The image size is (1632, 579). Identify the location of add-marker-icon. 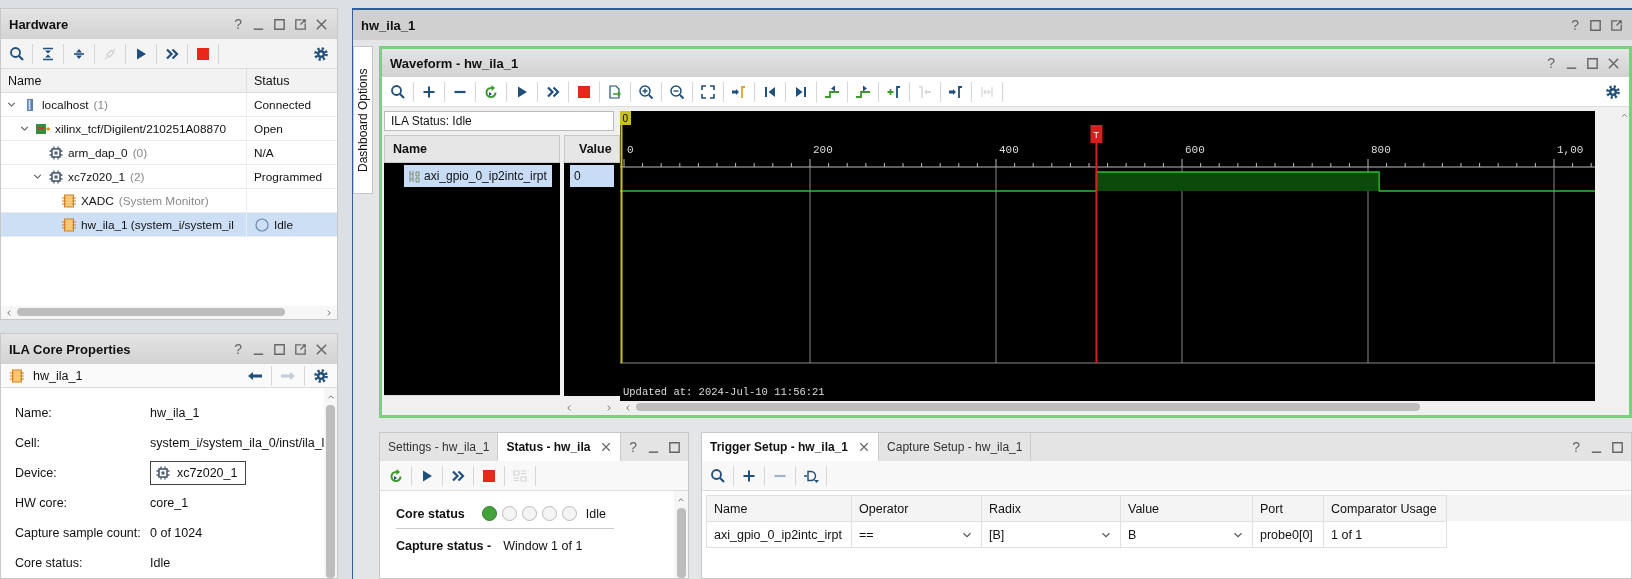
(894, 91).